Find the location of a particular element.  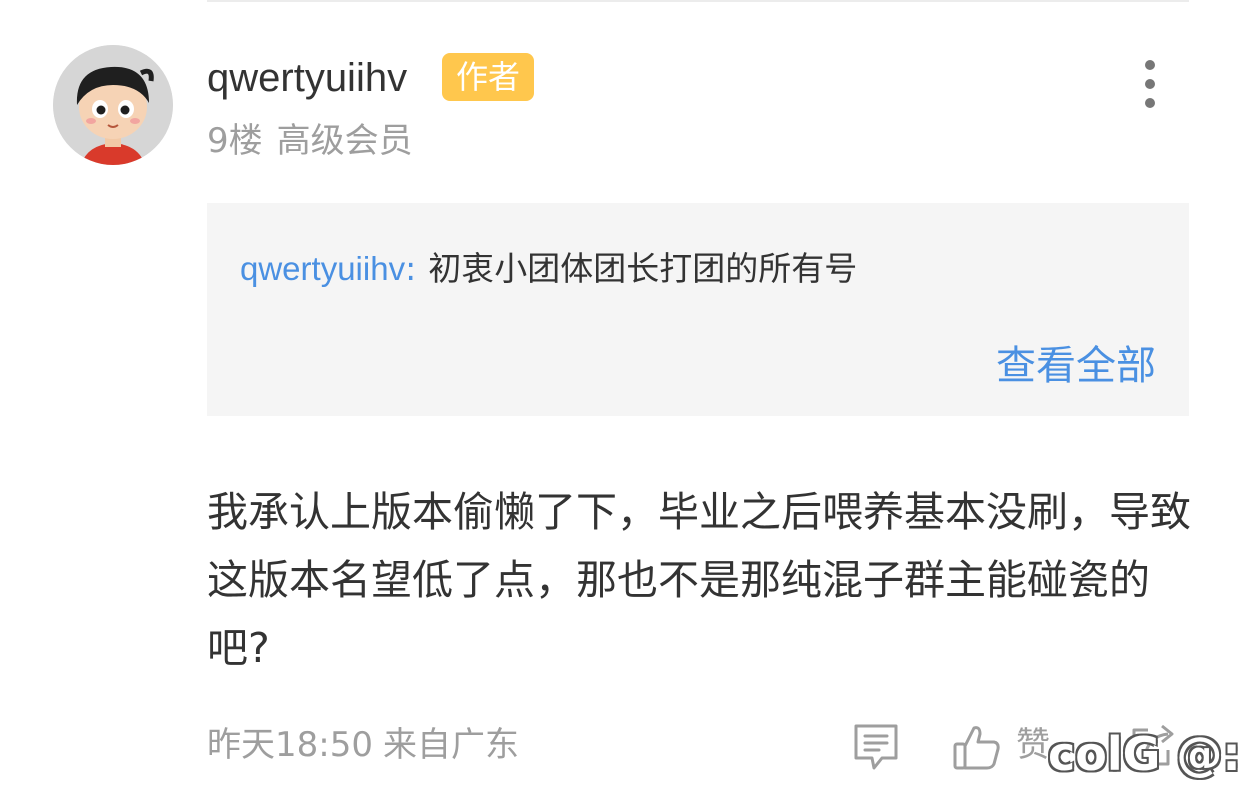

quote-colon: : is located at coordinates (411, 268).